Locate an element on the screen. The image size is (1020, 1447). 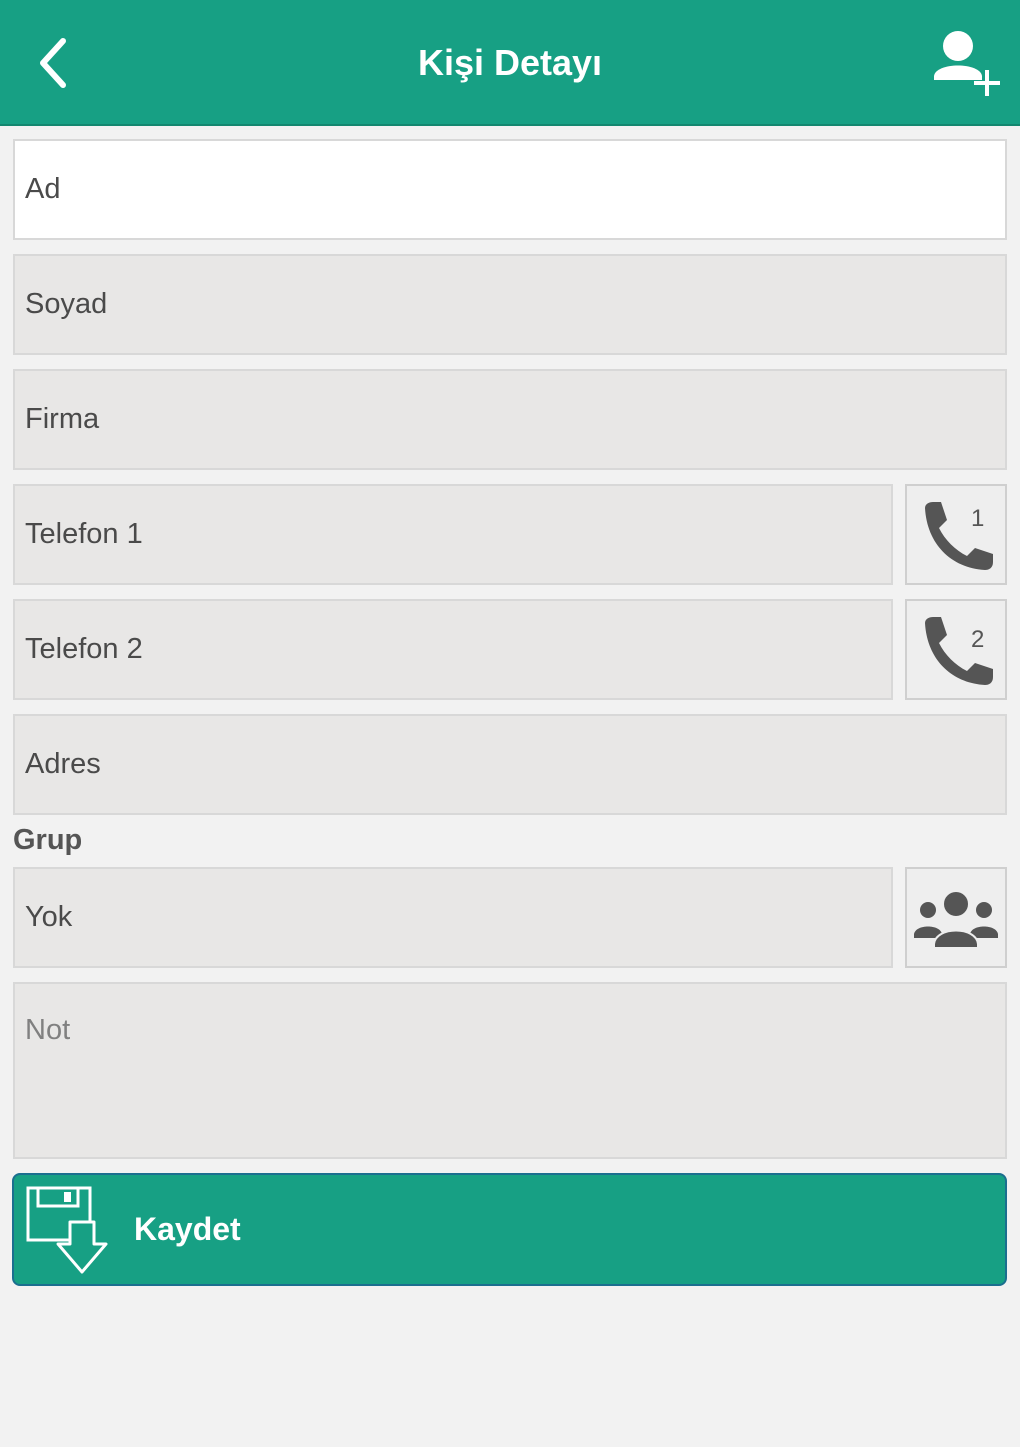
first-name-field: Ad is located at coordinates (510, 189).